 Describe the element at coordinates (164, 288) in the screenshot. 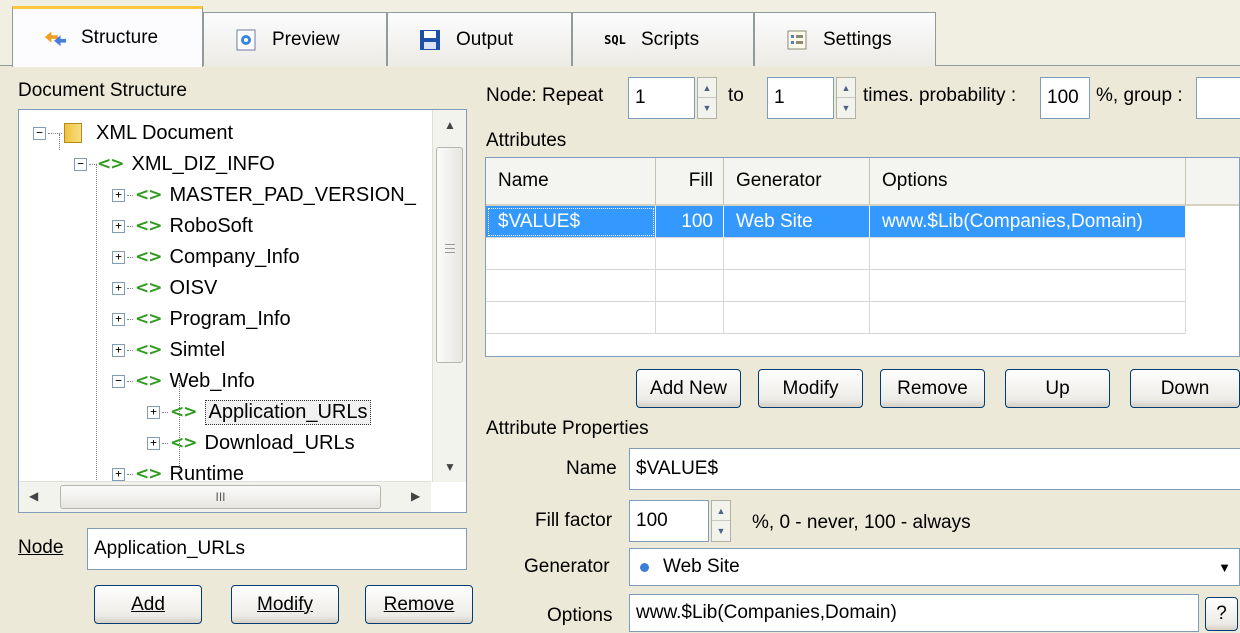

I see `tree-node-item: + <> OISV` at that location.